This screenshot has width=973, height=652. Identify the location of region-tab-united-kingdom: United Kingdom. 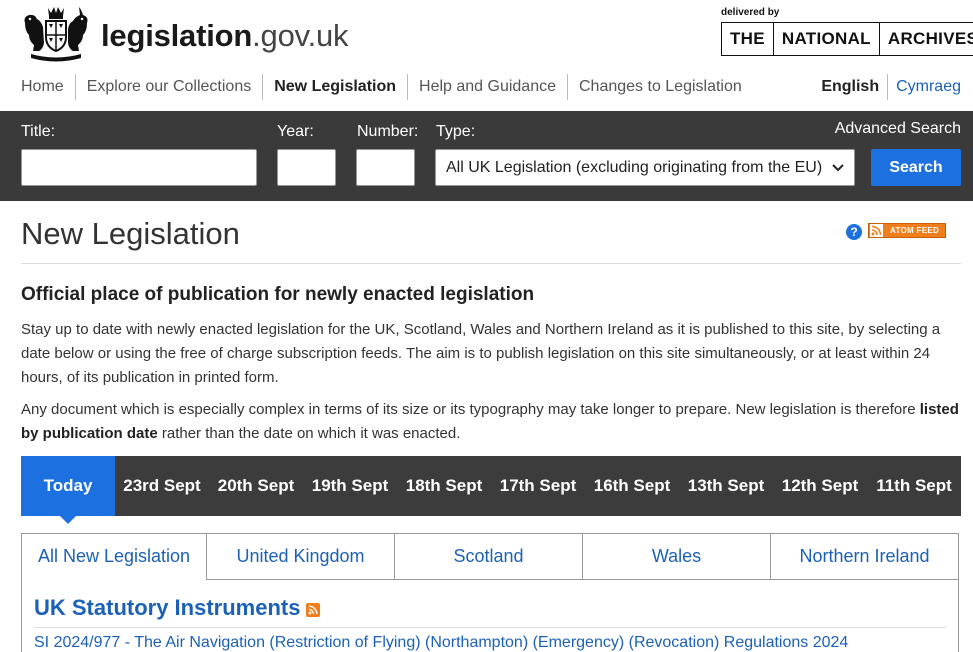
(301, 556).